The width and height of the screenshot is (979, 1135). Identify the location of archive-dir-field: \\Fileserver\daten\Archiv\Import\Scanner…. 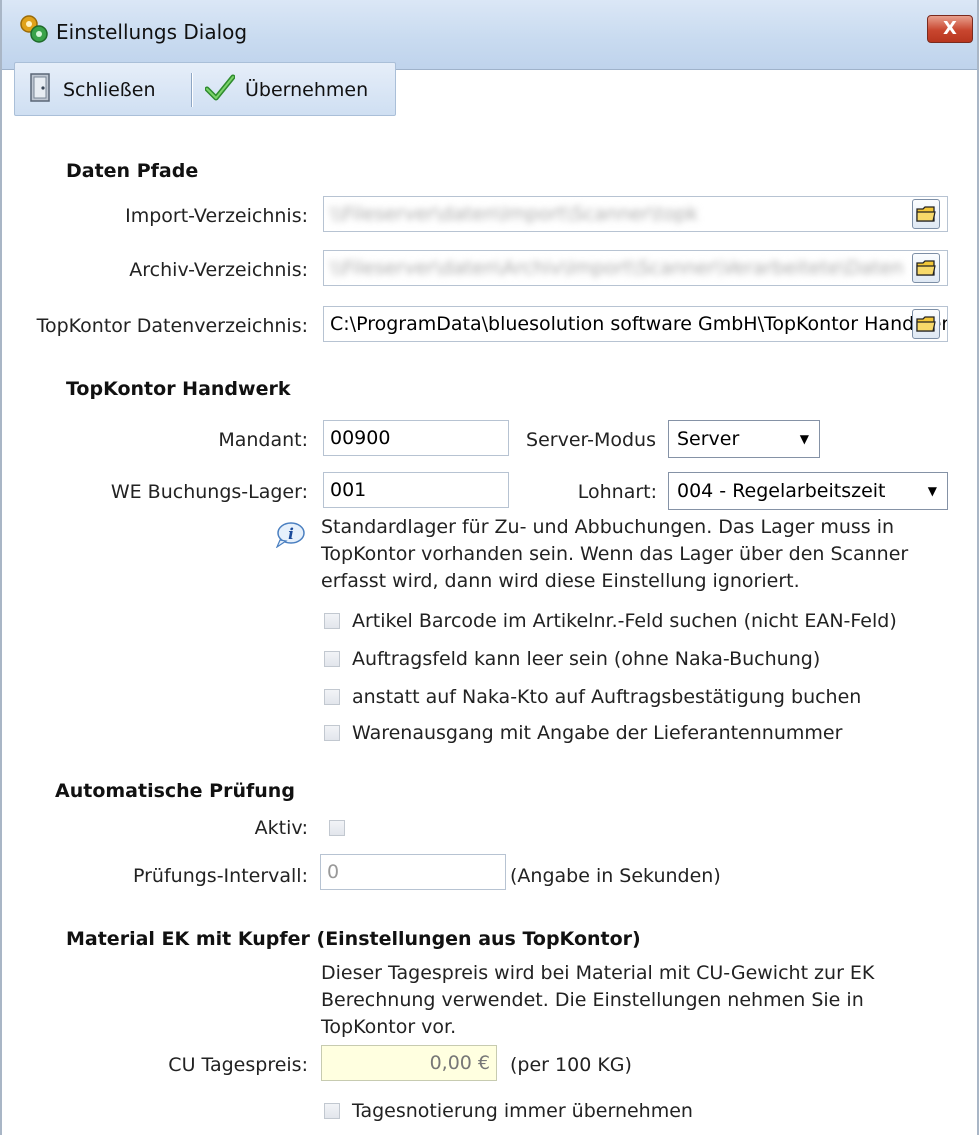
(635, 268).